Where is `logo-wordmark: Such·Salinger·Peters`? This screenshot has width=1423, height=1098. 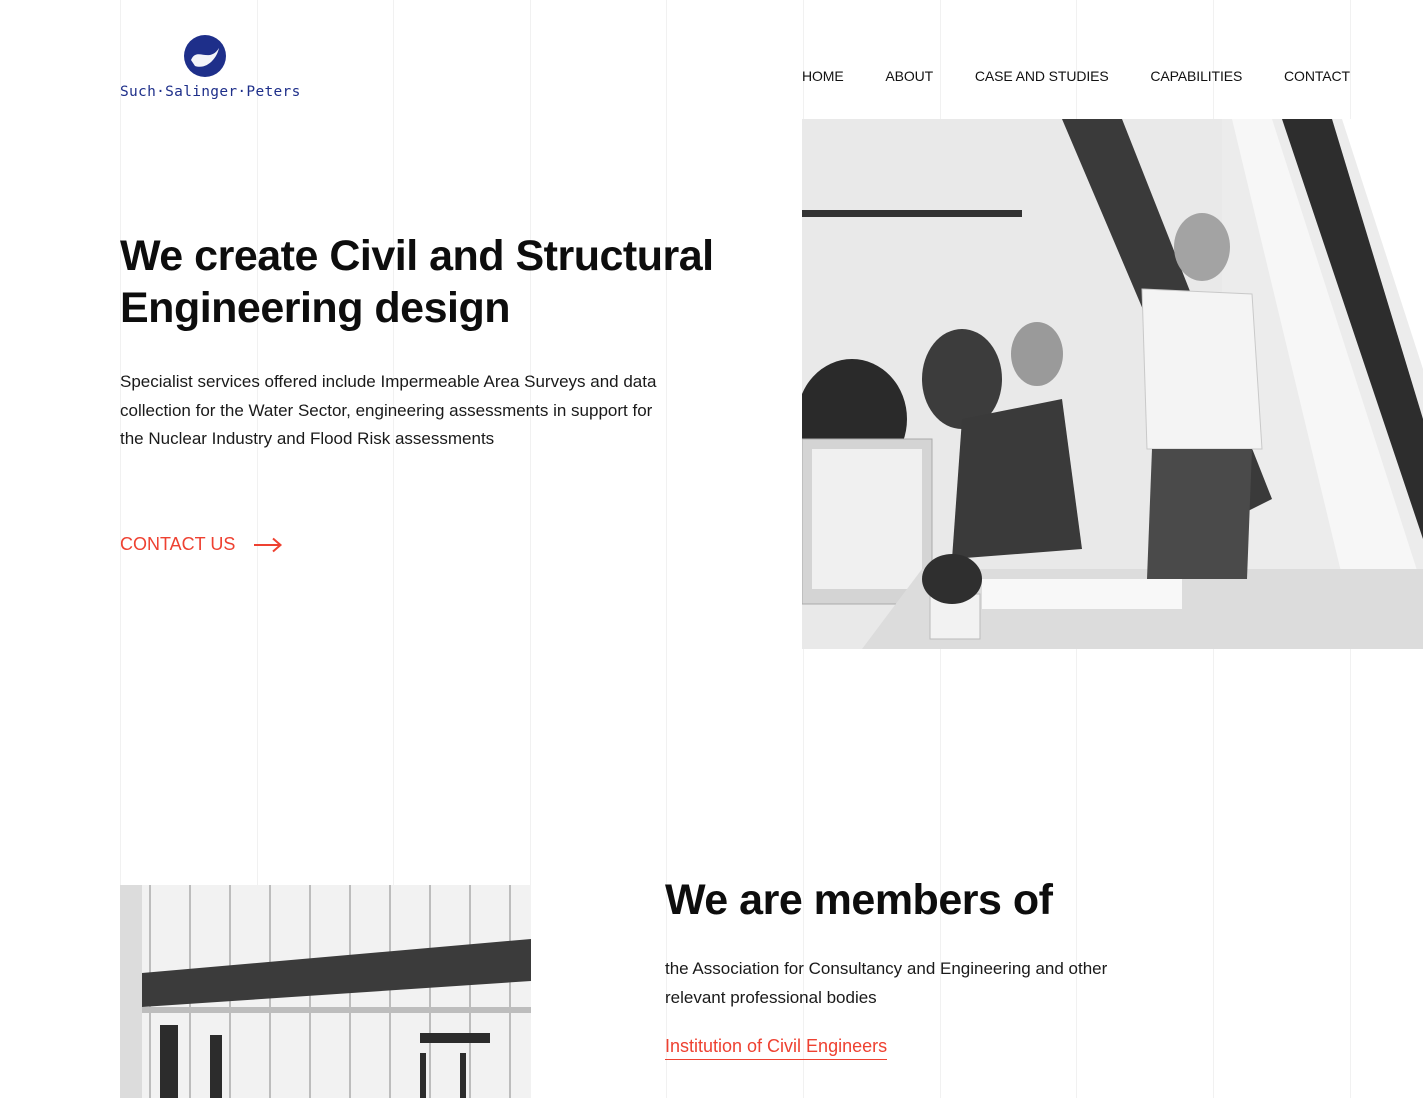
logo-wordmark: Such·Salinger·Peters is located at coordinates (210, 92).